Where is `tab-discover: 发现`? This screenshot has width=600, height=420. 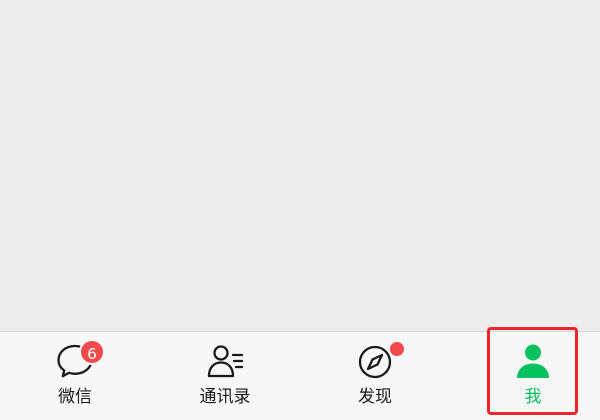 tab-discover: 发现 is located at coordinates (375, 376).